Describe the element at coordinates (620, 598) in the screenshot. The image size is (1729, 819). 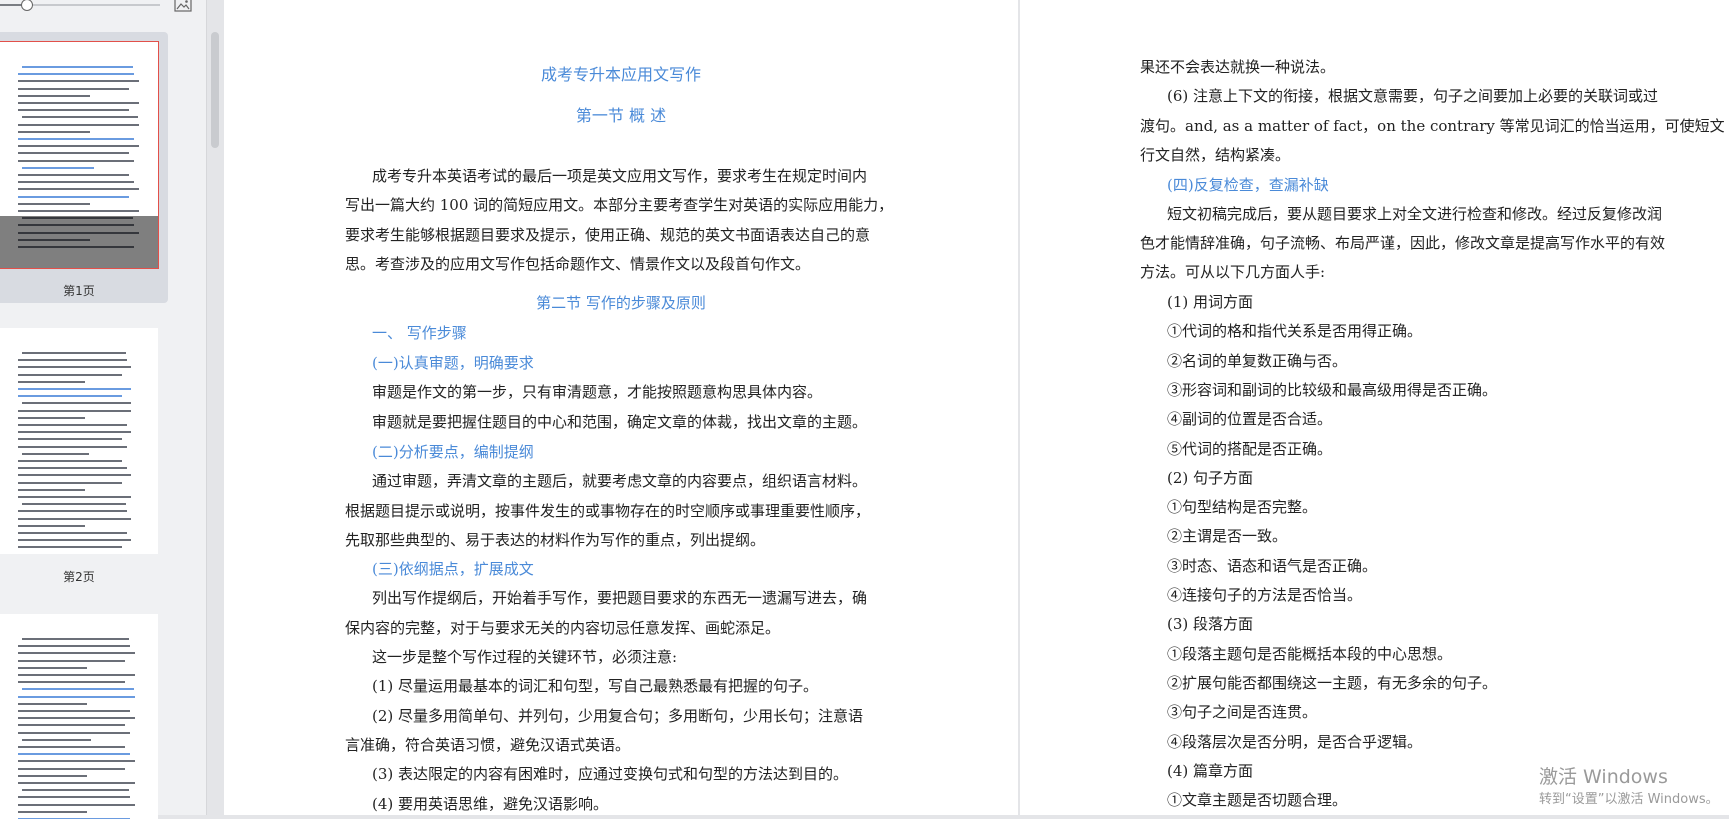
I see `body-line: 列出写作提纲后，开始着手写作，要把题目要求的东西无一遗漏写进去，确` at that location.